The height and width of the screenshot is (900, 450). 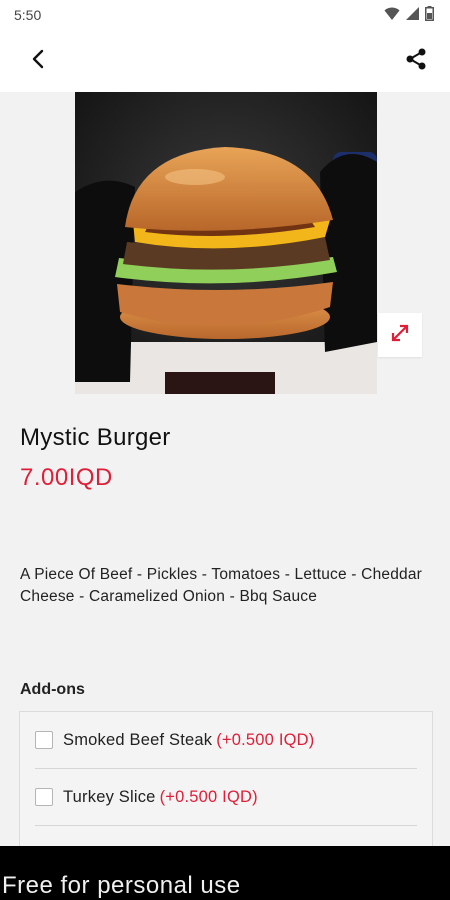 I want to click on app-bar, so click(x=225, y=61).